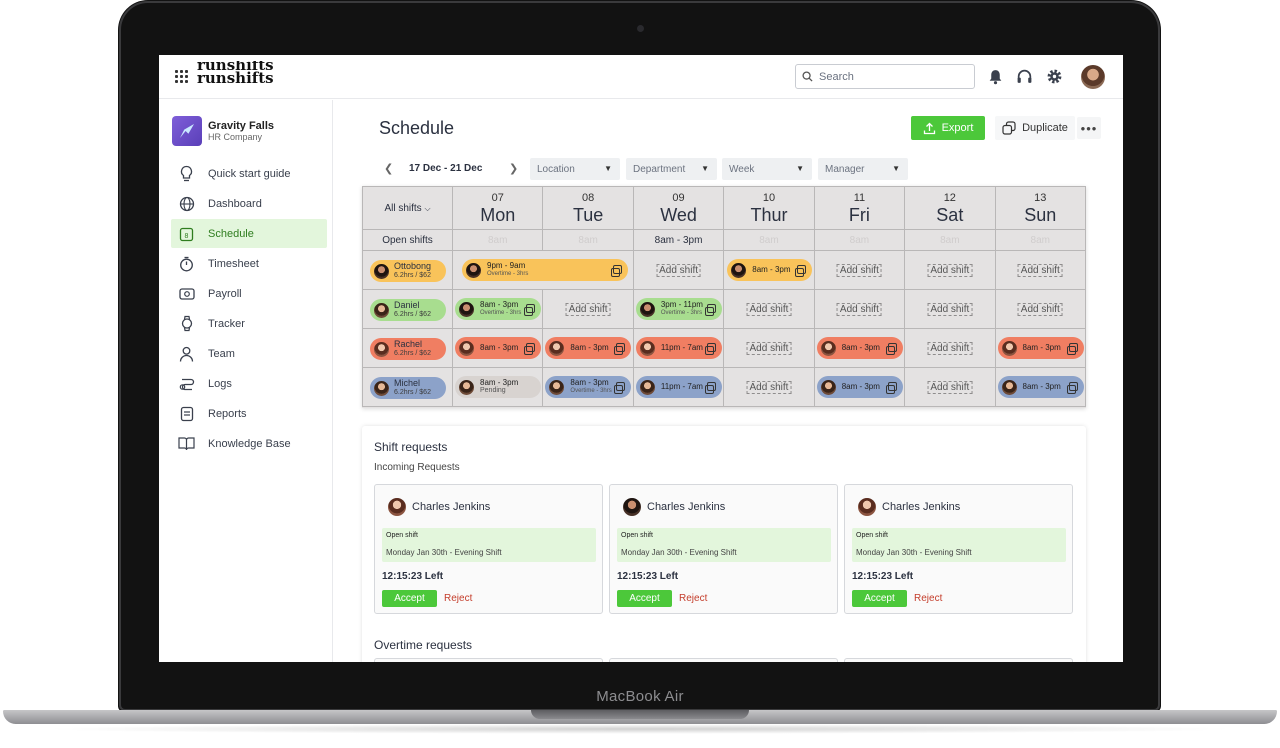 The height and width of the screenshot is (748, 1280). What do you see at coordinates (249, 293) in the screenshot?
I see `sidebar-item-payroll: Payroll` at bounding box center [249, 293].